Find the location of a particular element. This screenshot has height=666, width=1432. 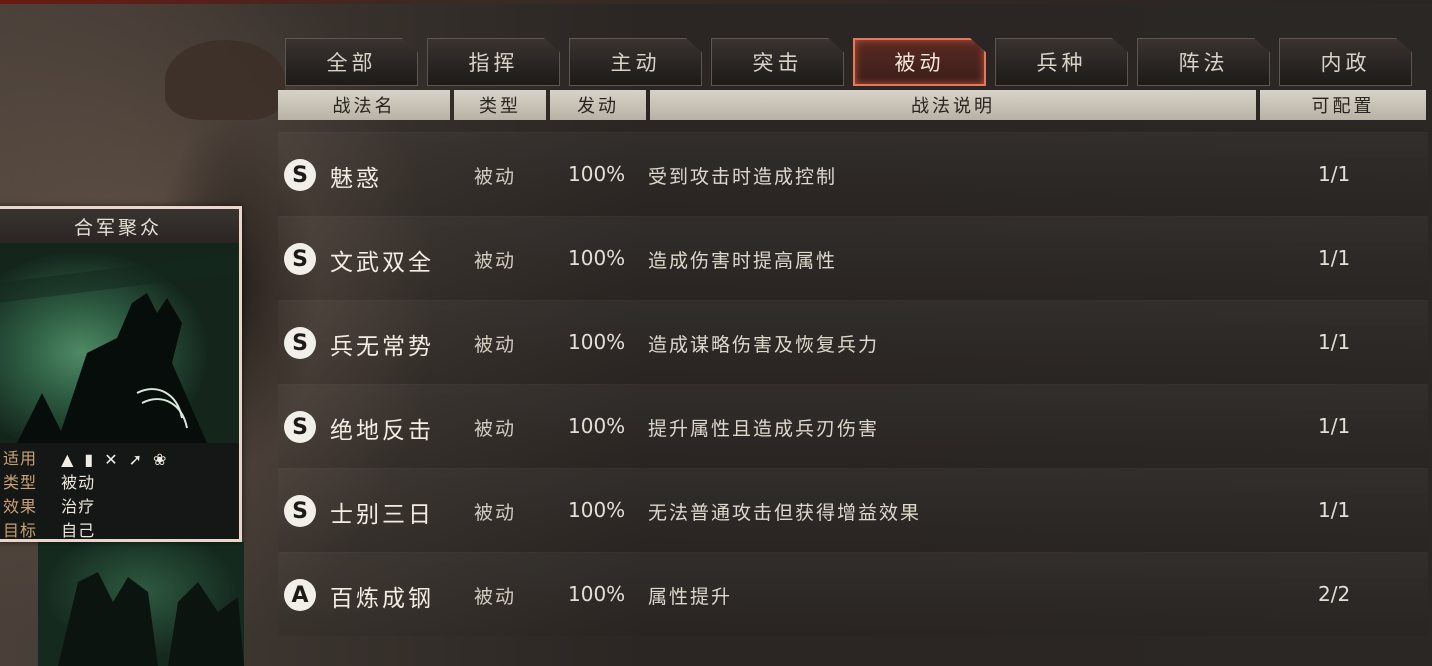

tab-troop-label: 兵种 is located at coordinates (1061, 63).